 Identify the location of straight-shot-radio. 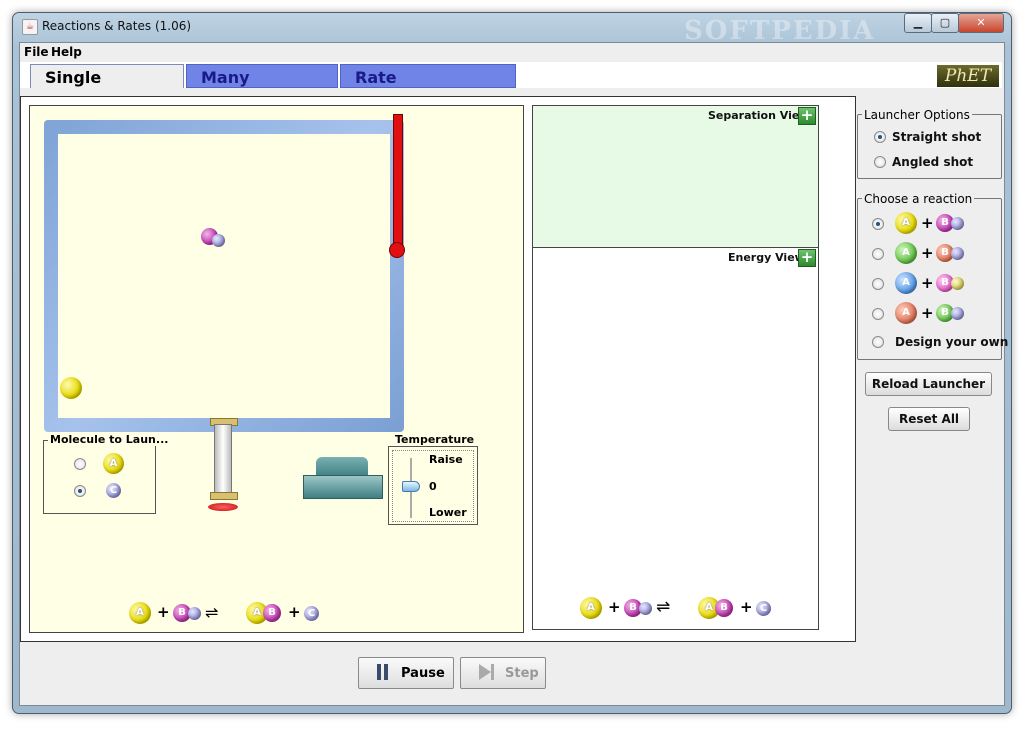
(880, 137).